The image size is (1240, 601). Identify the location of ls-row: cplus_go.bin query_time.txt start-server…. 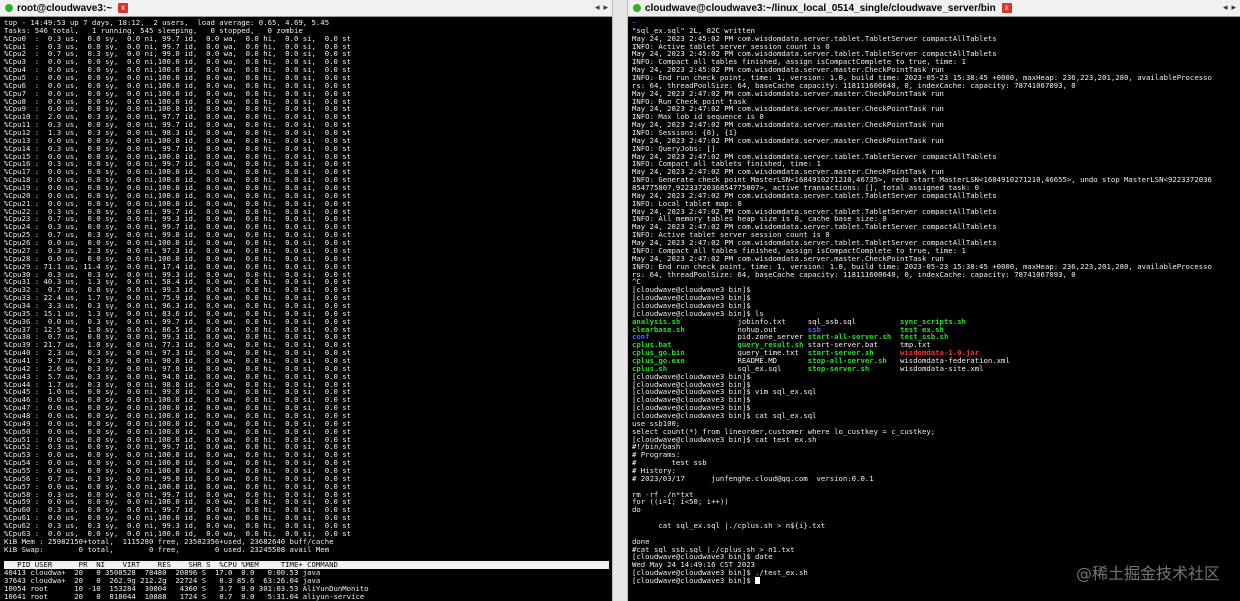
(934, 353).